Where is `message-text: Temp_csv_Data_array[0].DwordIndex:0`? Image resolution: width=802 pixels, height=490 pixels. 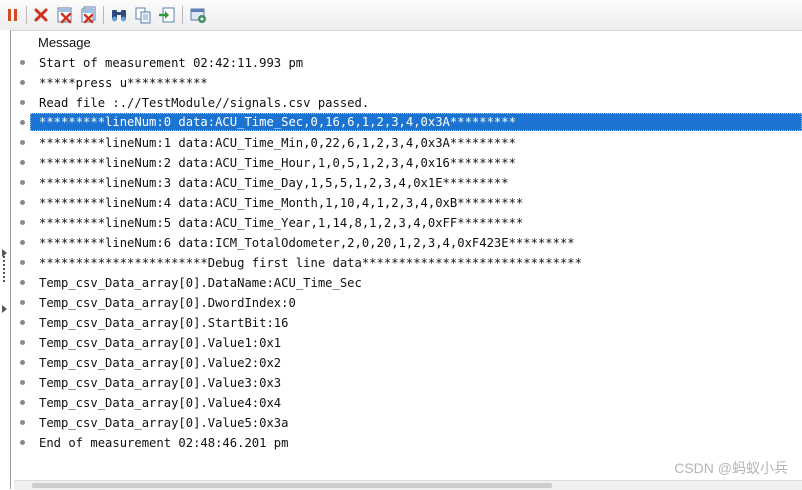 message-text: Temp_csv_Data_array[0].DwordIndex:0 is located at coordinates (167, 303).